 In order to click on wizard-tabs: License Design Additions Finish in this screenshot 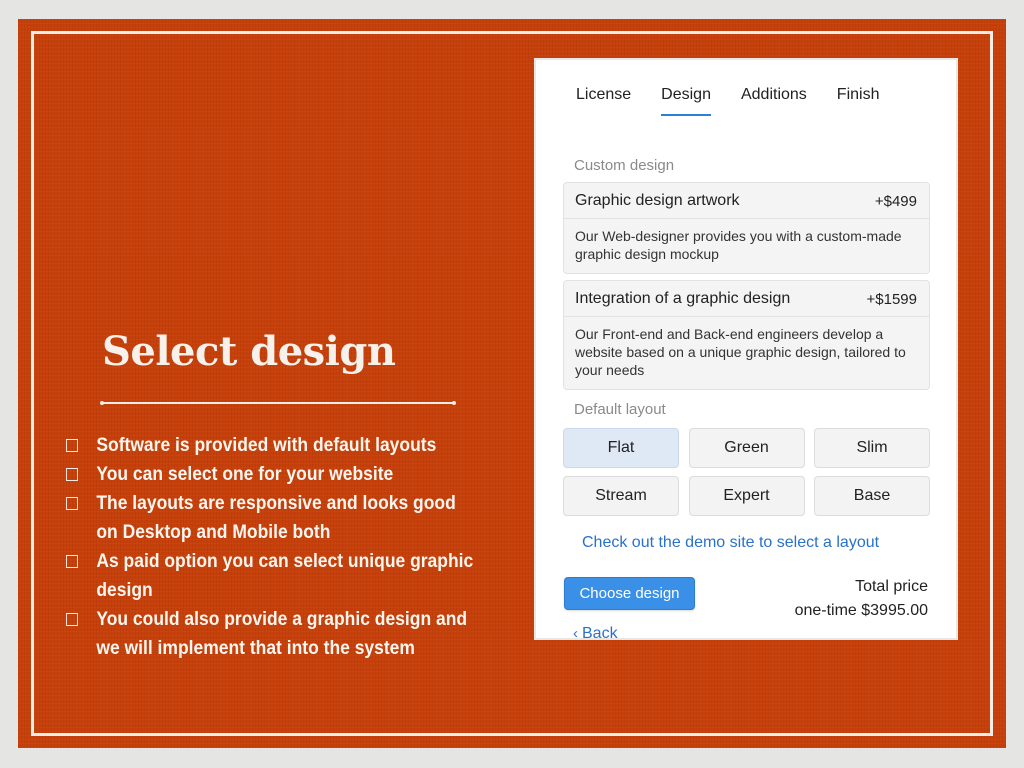, I will do `click(742, 101)`.